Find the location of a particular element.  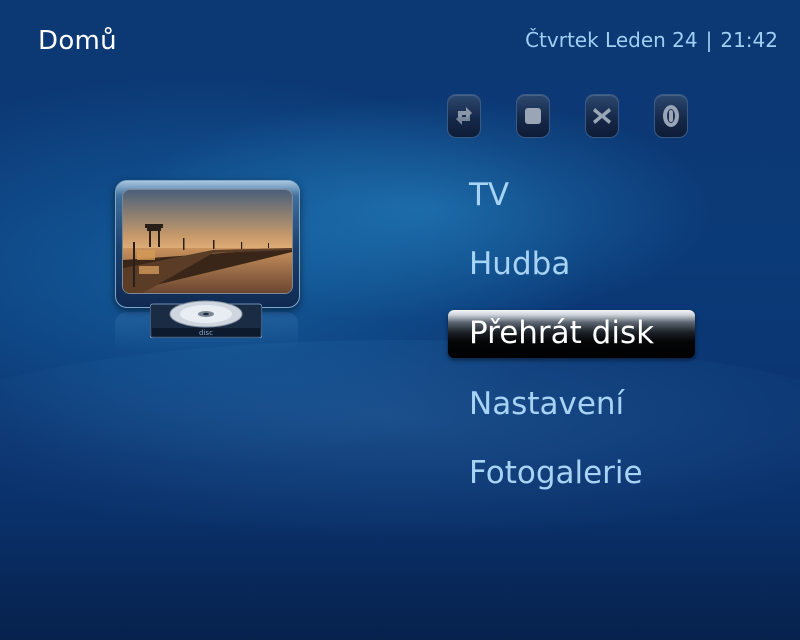

stop-button is located at coordinates (533, 116).